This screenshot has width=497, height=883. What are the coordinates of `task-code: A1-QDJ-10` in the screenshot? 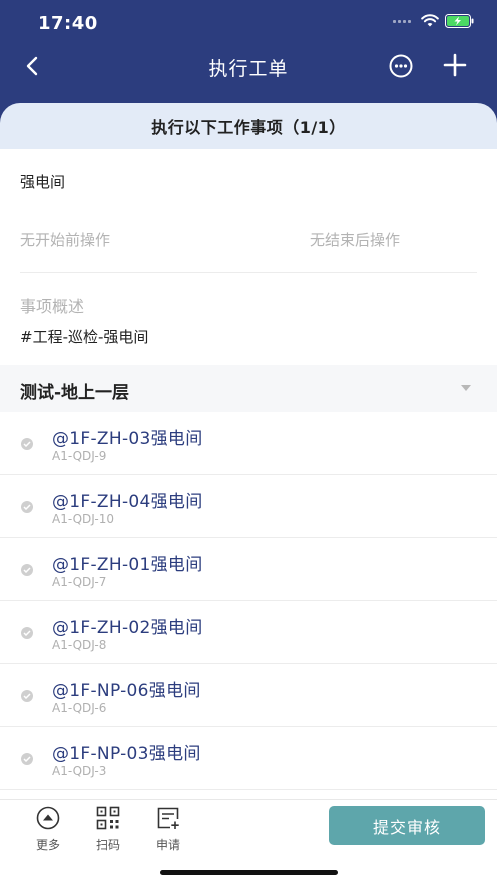 It's located at (83, 519).